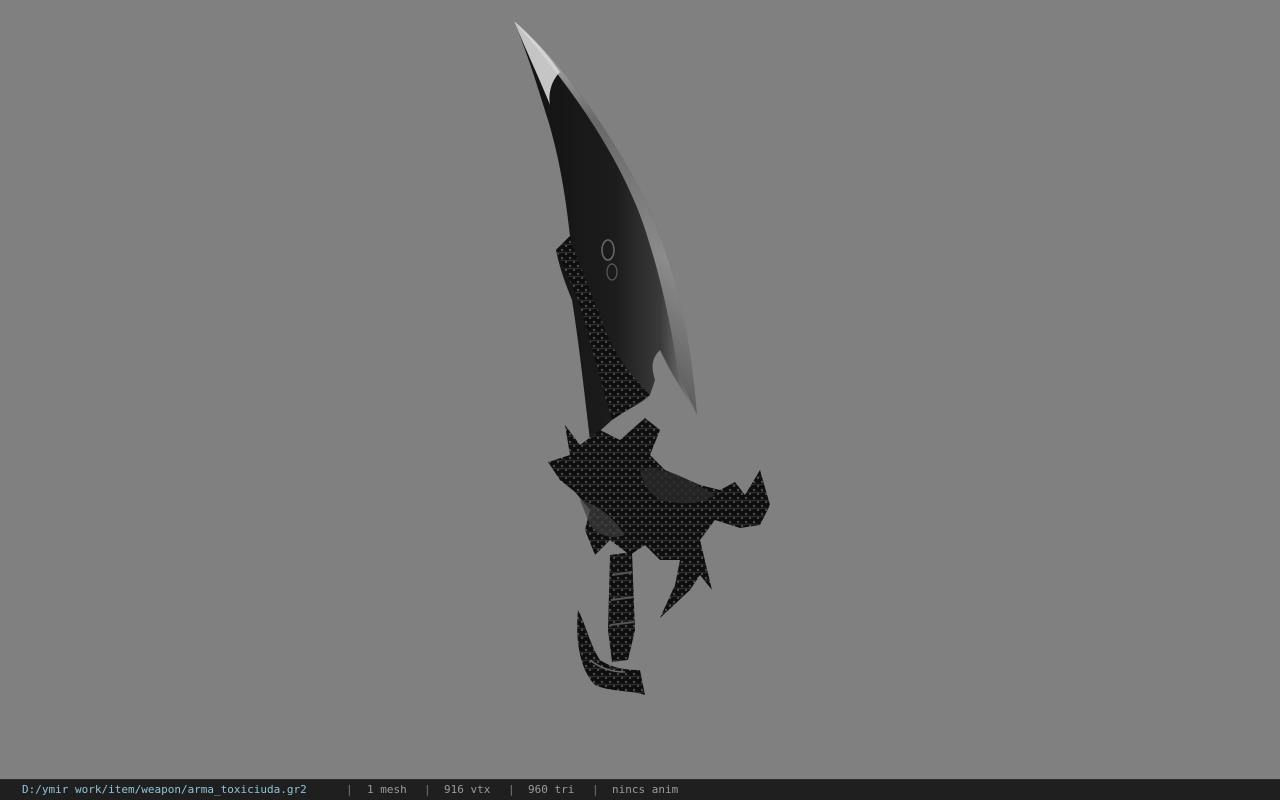  Describe the element at coordinates (387, 789) in the screenshot. I see `mesh-count-label: 1 mesh` at that location.